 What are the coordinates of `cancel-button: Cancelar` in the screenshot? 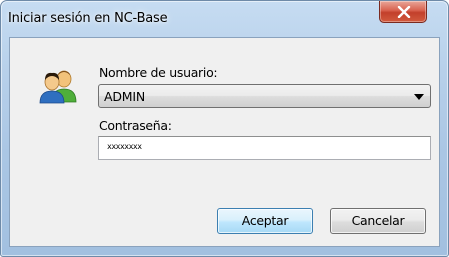 It's located at (378, 221).